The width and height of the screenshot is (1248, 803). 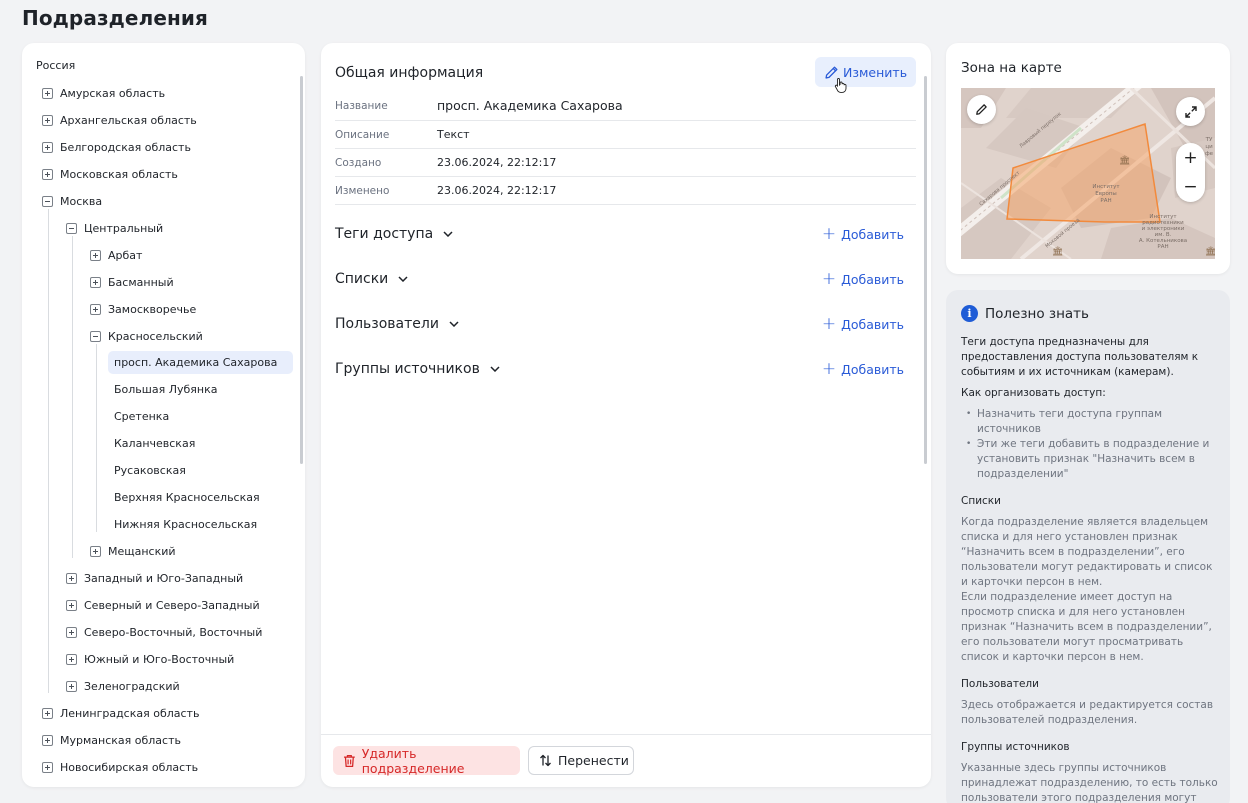 I want to click on tree-item-label: Зеленоградский, so click(x=132, y=686).